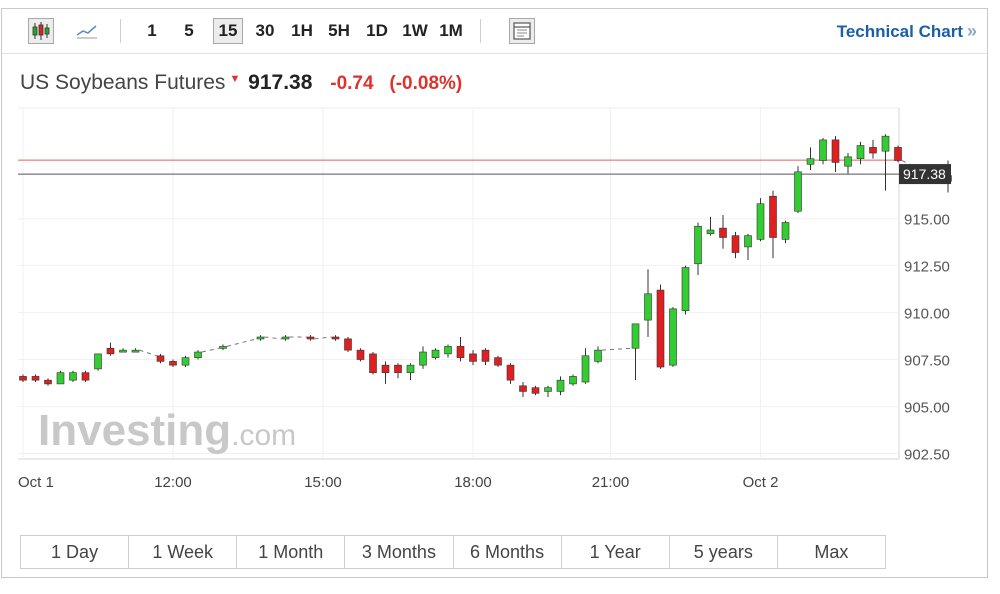  I want to click on investing-watermark: Investing.com, so click(167, 430).